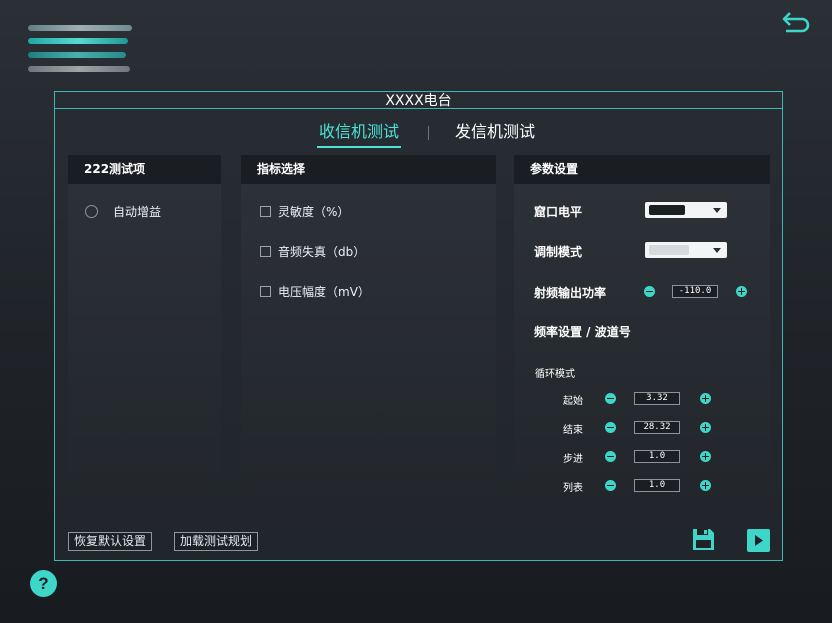 Image resolution: width=832 pixels, height=623 pixels. I want to click on start-minus-button, so click(610, 398).